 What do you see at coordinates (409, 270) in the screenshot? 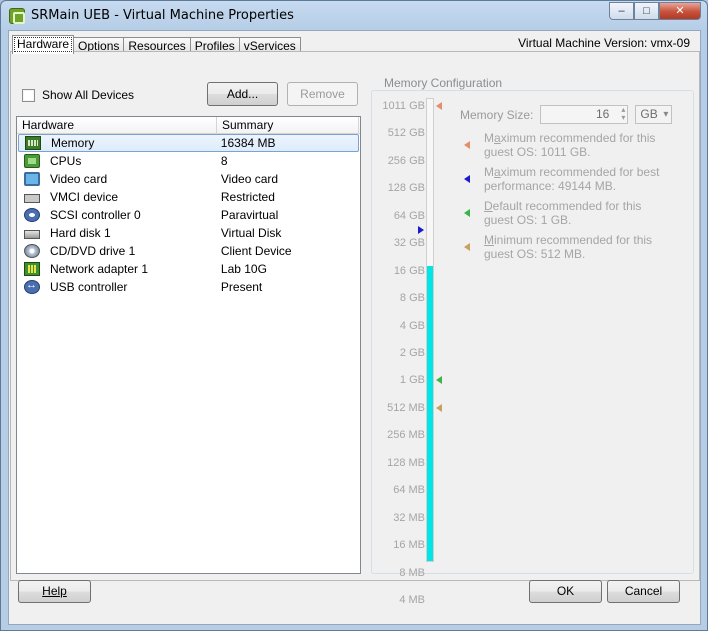
I see `scale-label: 16 GB` at bounding box center [409, 270].